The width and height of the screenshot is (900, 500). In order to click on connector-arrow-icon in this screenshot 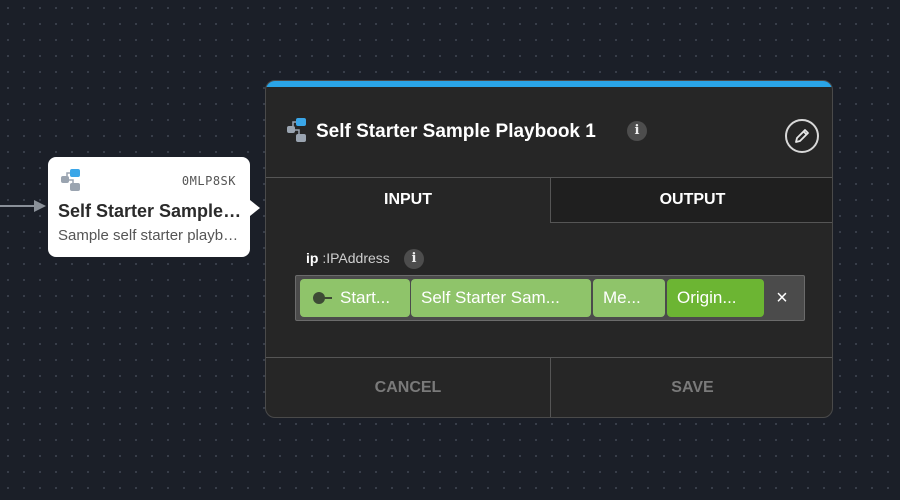, I will do `click(40, 206)`.